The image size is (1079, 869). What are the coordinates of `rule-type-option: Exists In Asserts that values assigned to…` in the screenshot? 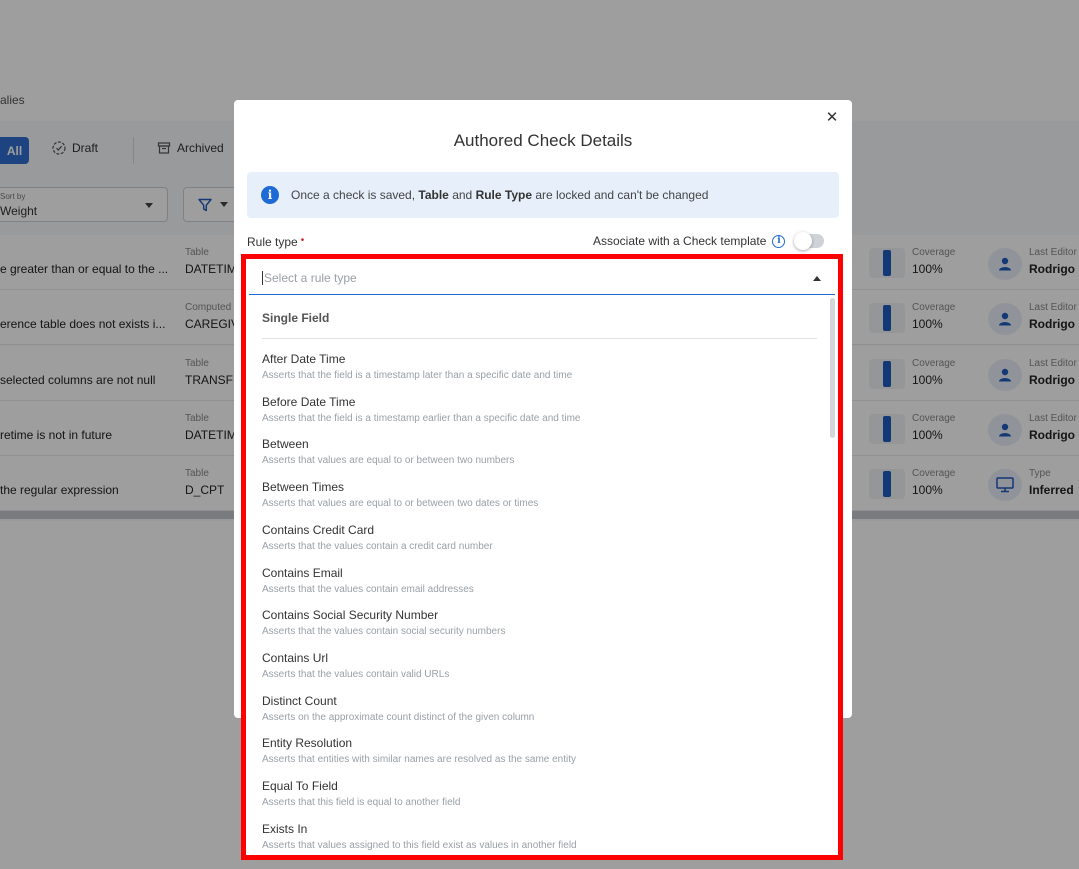 It's located at (542, 837).